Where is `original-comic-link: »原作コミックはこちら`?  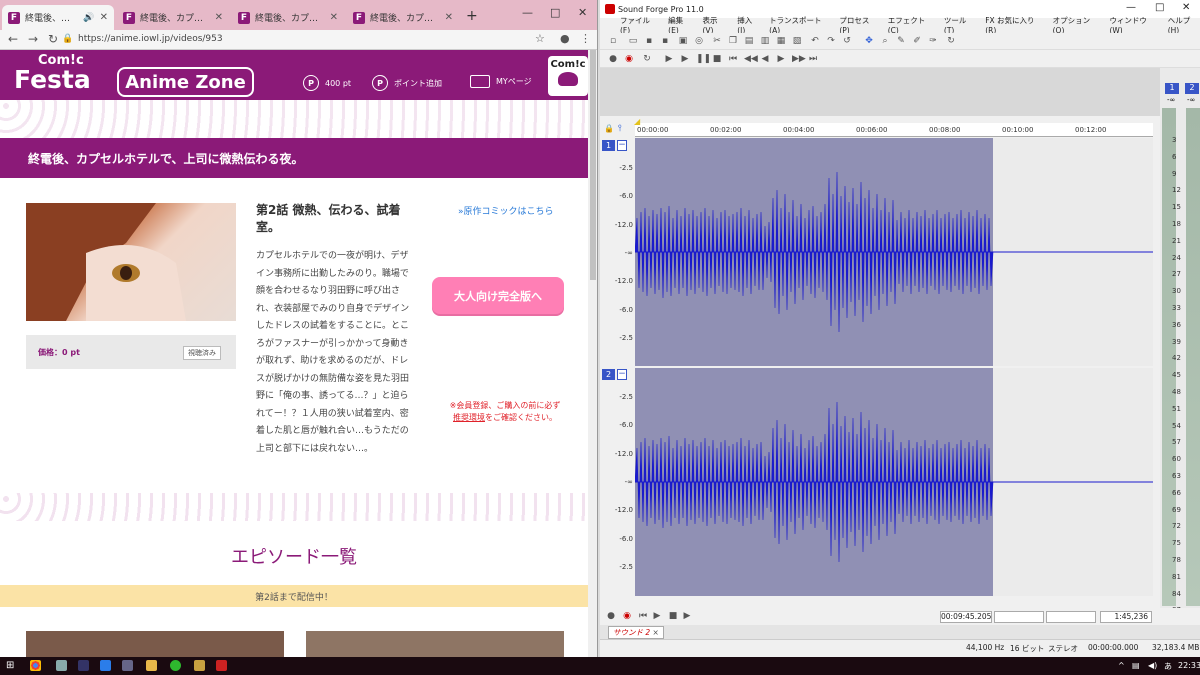 original-comic-link: »原作コミックはこちら is located at coordinates (506, 210).